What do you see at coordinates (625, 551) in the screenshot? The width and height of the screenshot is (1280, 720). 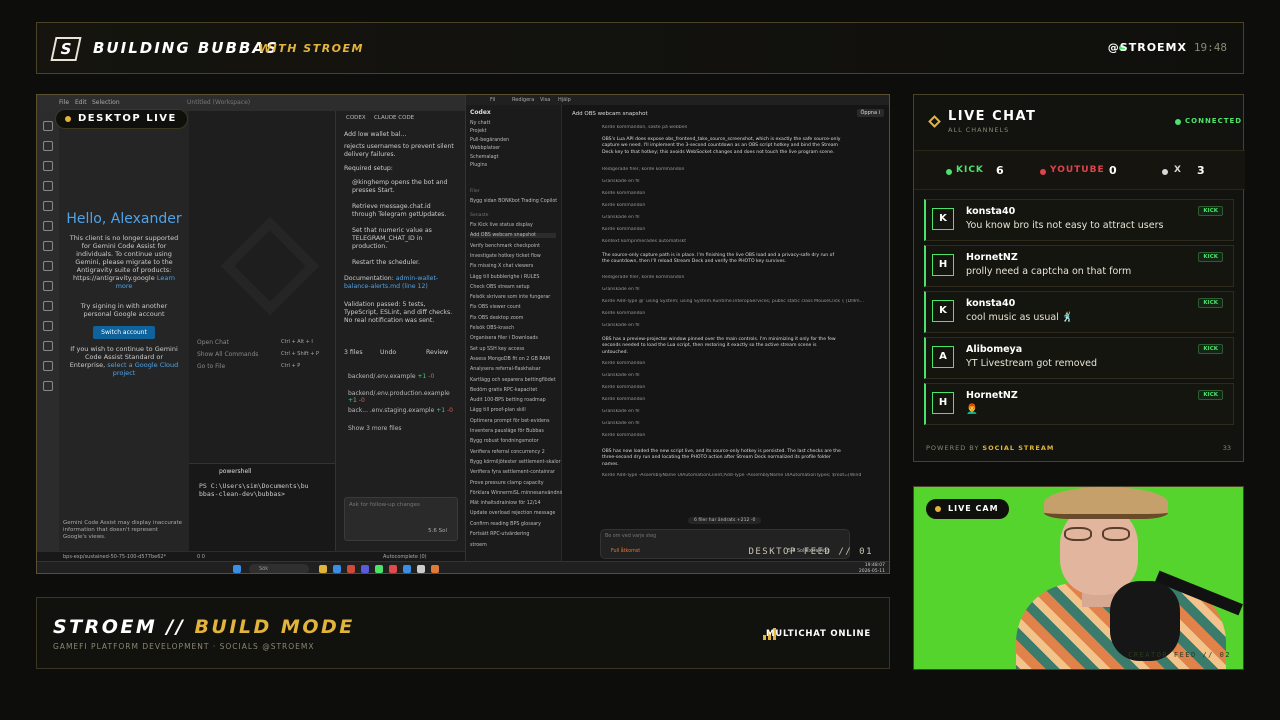 I see `access-level: Full åtkomst` at bounding box center [625, 551].